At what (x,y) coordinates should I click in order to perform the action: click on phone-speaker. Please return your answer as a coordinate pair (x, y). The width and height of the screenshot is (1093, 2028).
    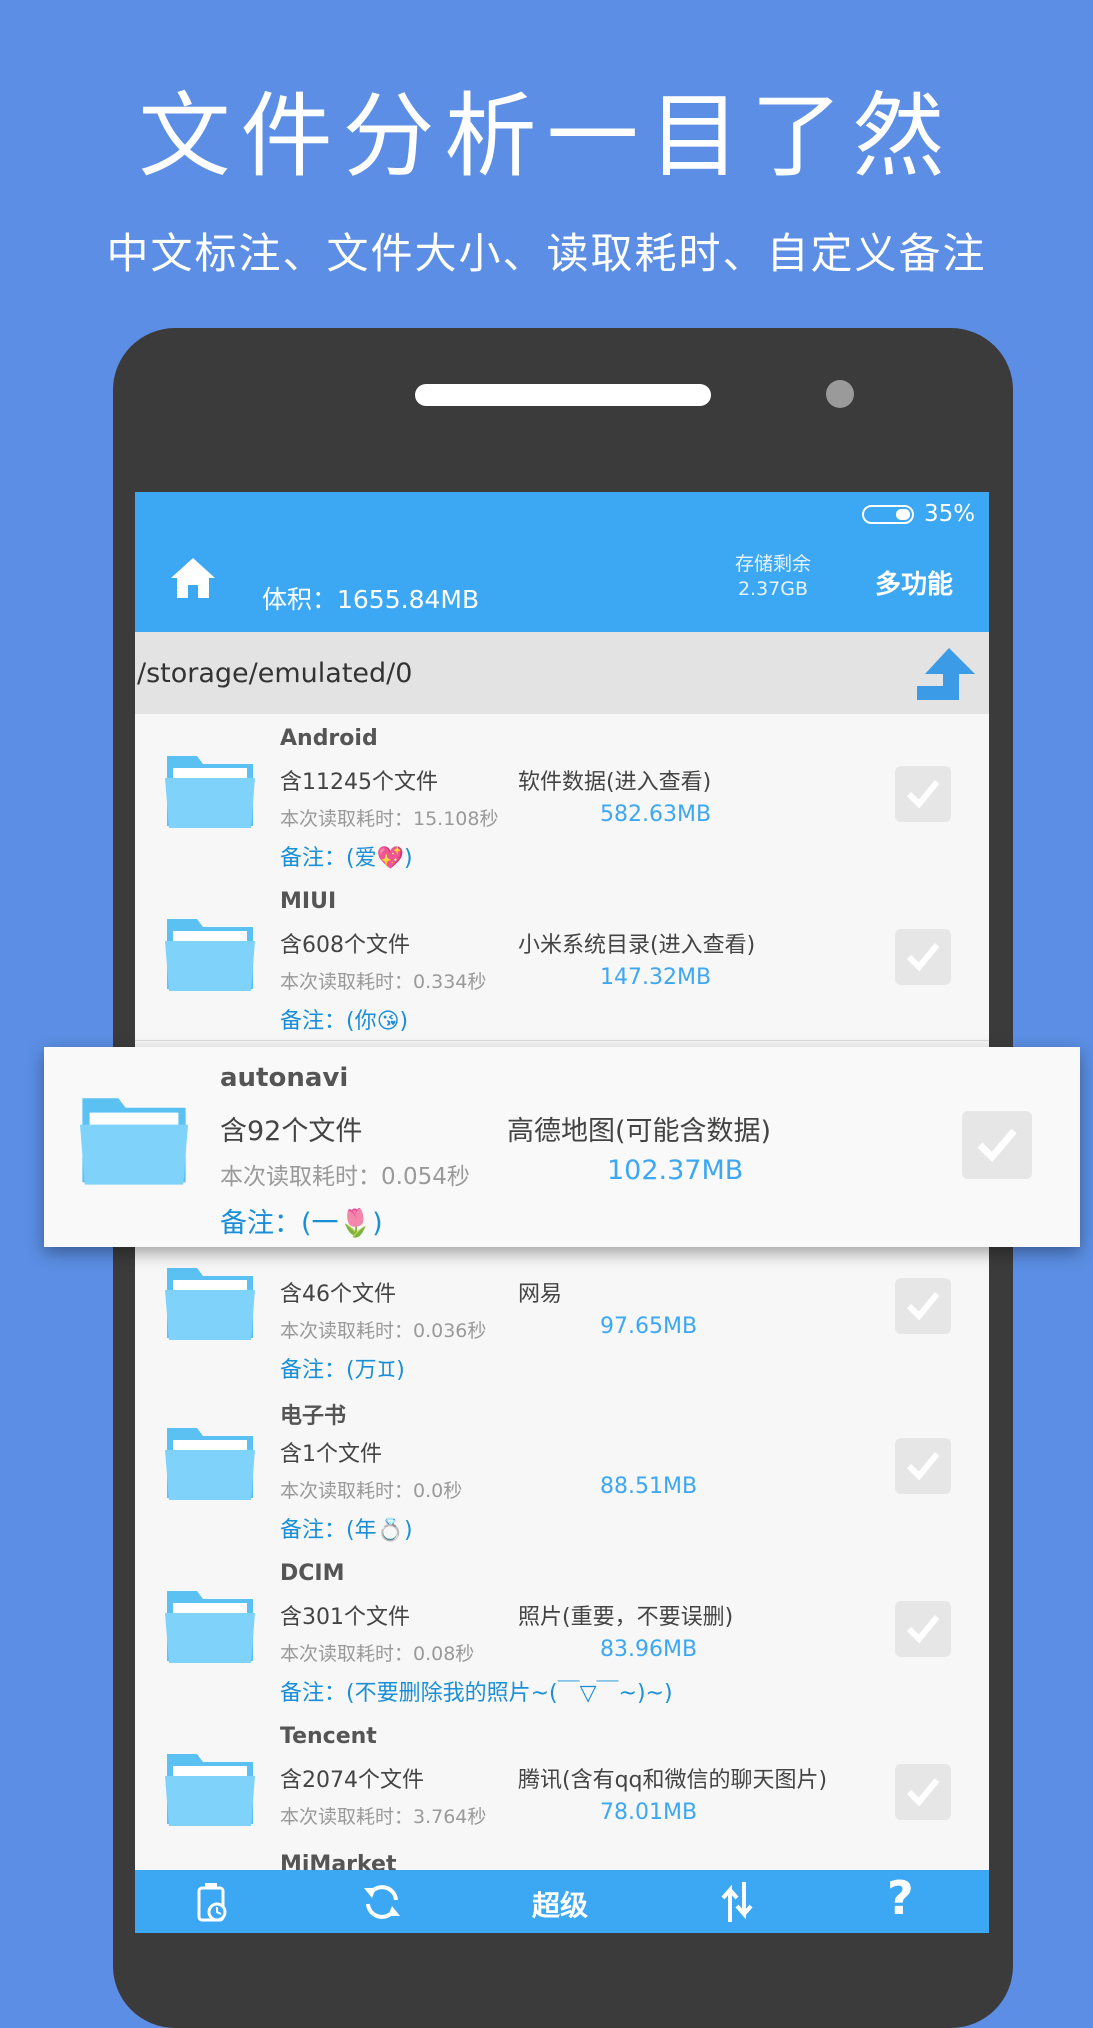
    Looking at the image, I should click on (563, 395).